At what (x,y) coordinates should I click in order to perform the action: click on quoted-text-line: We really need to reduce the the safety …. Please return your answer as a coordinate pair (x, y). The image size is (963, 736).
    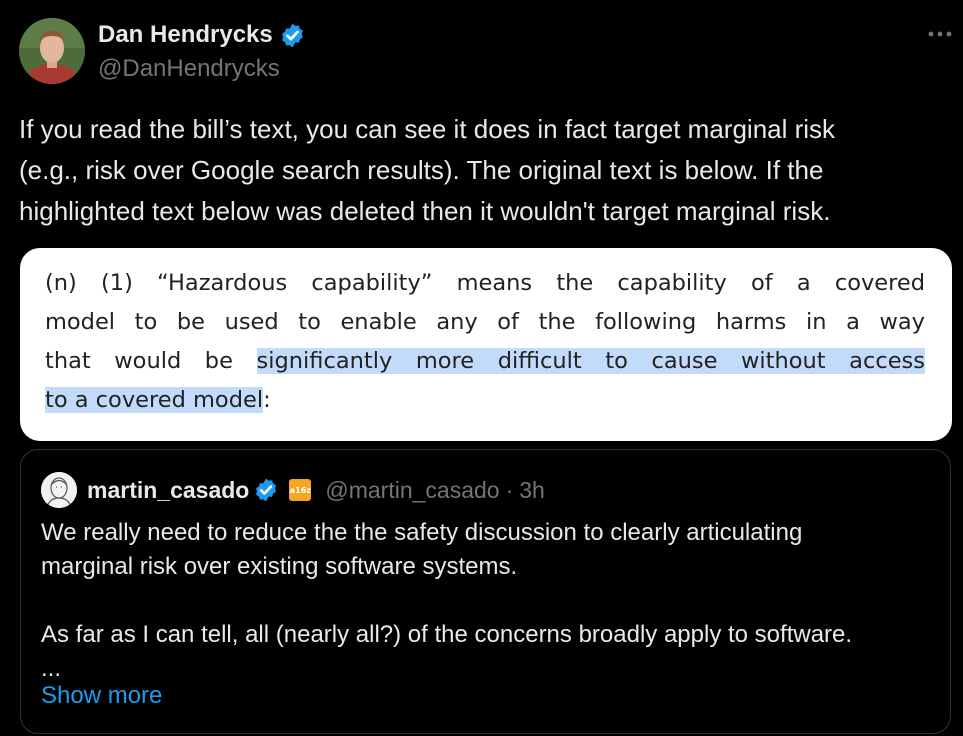
    Looking at the image, I should click on (422, 532).